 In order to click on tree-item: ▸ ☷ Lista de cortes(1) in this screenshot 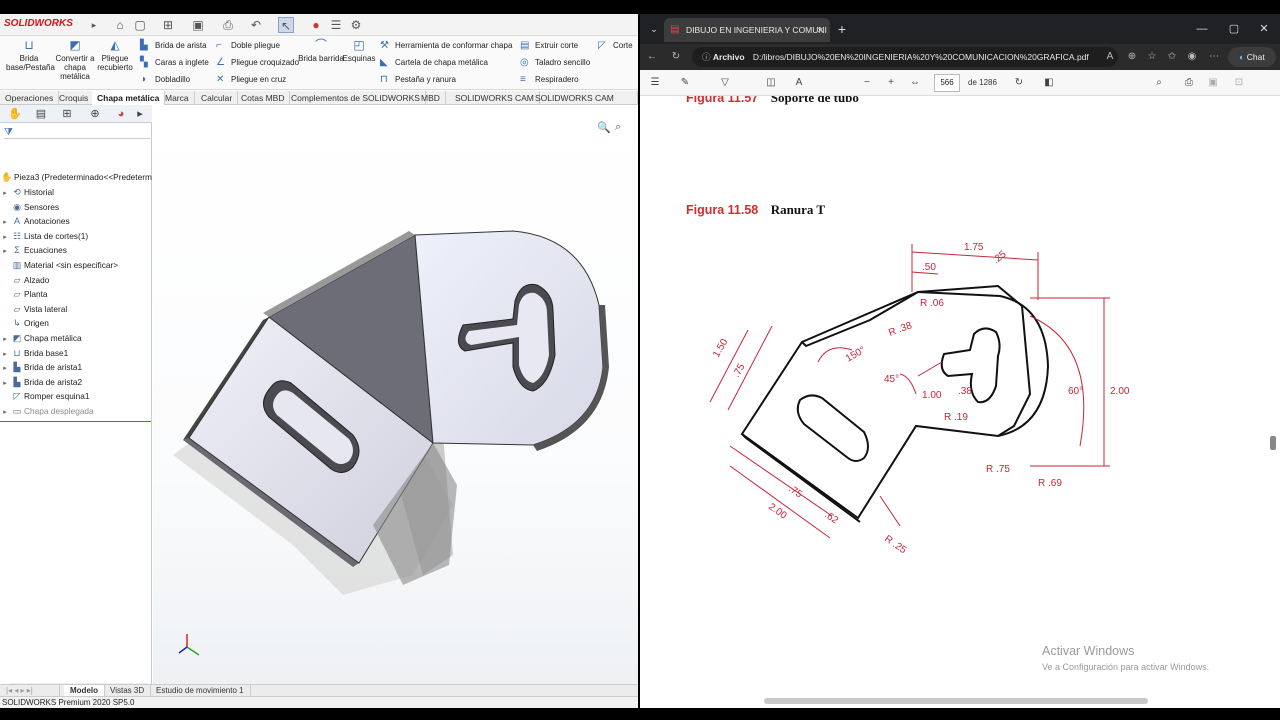, I will do `click(76, 236)`.